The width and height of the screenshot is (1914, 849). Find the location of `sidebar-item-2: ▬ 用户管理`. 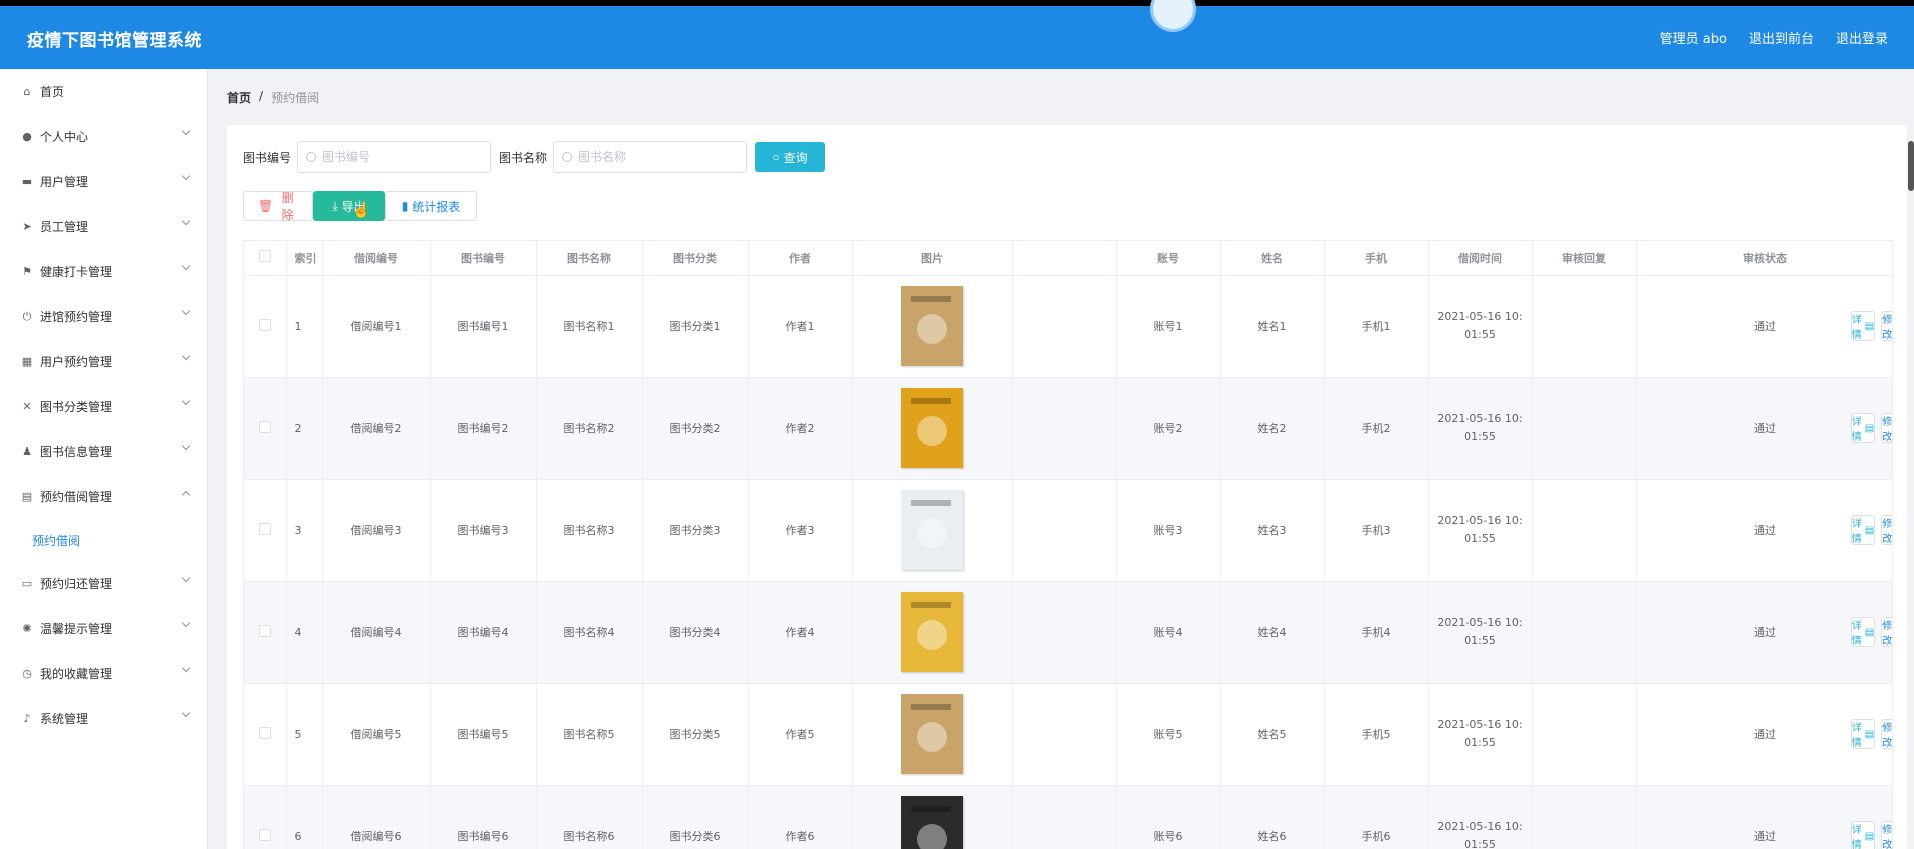

sidebar-item-2: ▬ 用户管理 is located at coordinates (103, 181).